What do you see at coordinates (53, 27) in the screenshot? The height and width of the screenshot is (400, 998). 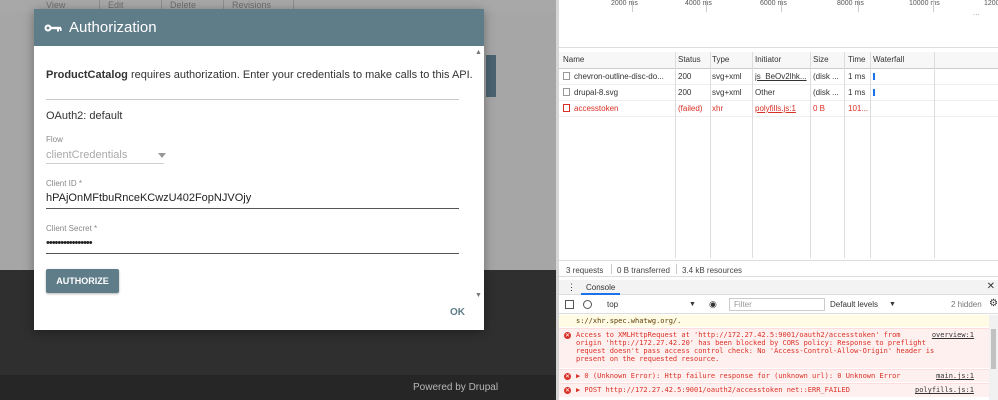 I see `key-icon` at bounding box center [53, 27].